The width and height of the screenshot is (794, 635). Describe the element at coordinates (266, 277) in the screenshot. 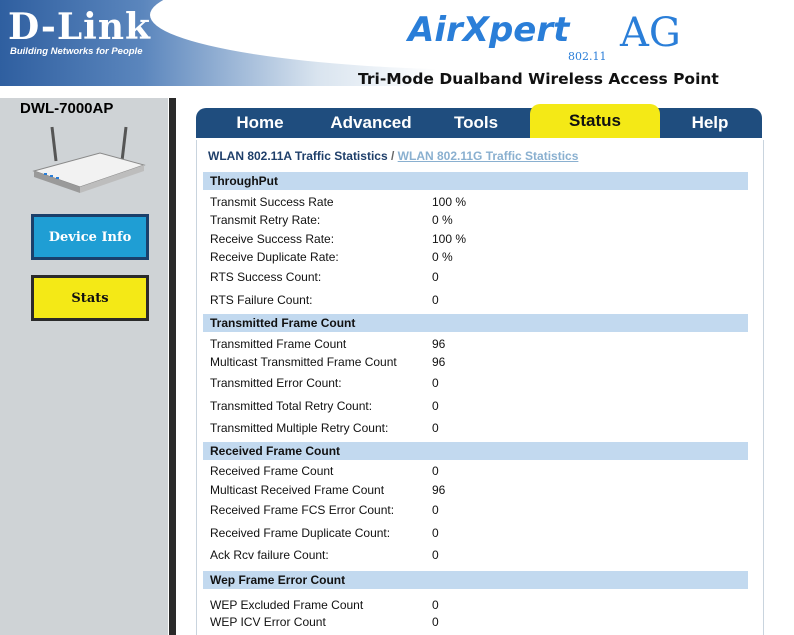

I see `row-label: RTS Success Count:` at that location.